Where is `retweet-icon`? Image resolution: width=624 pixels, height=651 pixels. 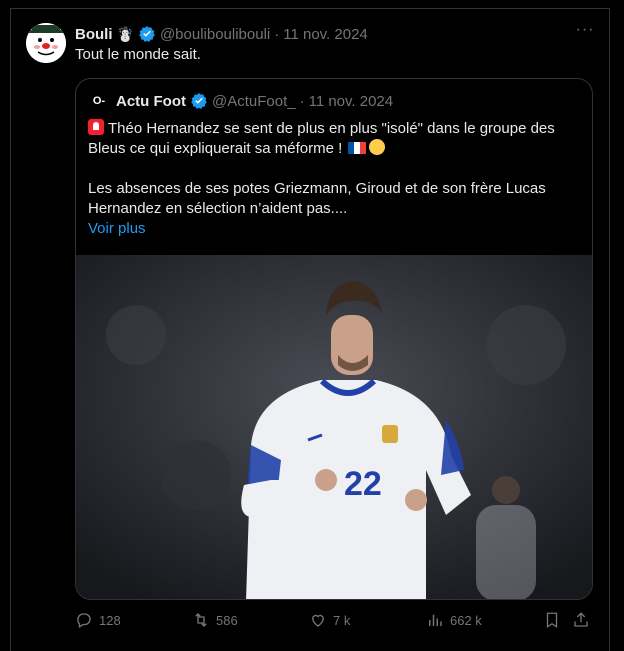 retweet-icon is located at coordinates (201, 620).